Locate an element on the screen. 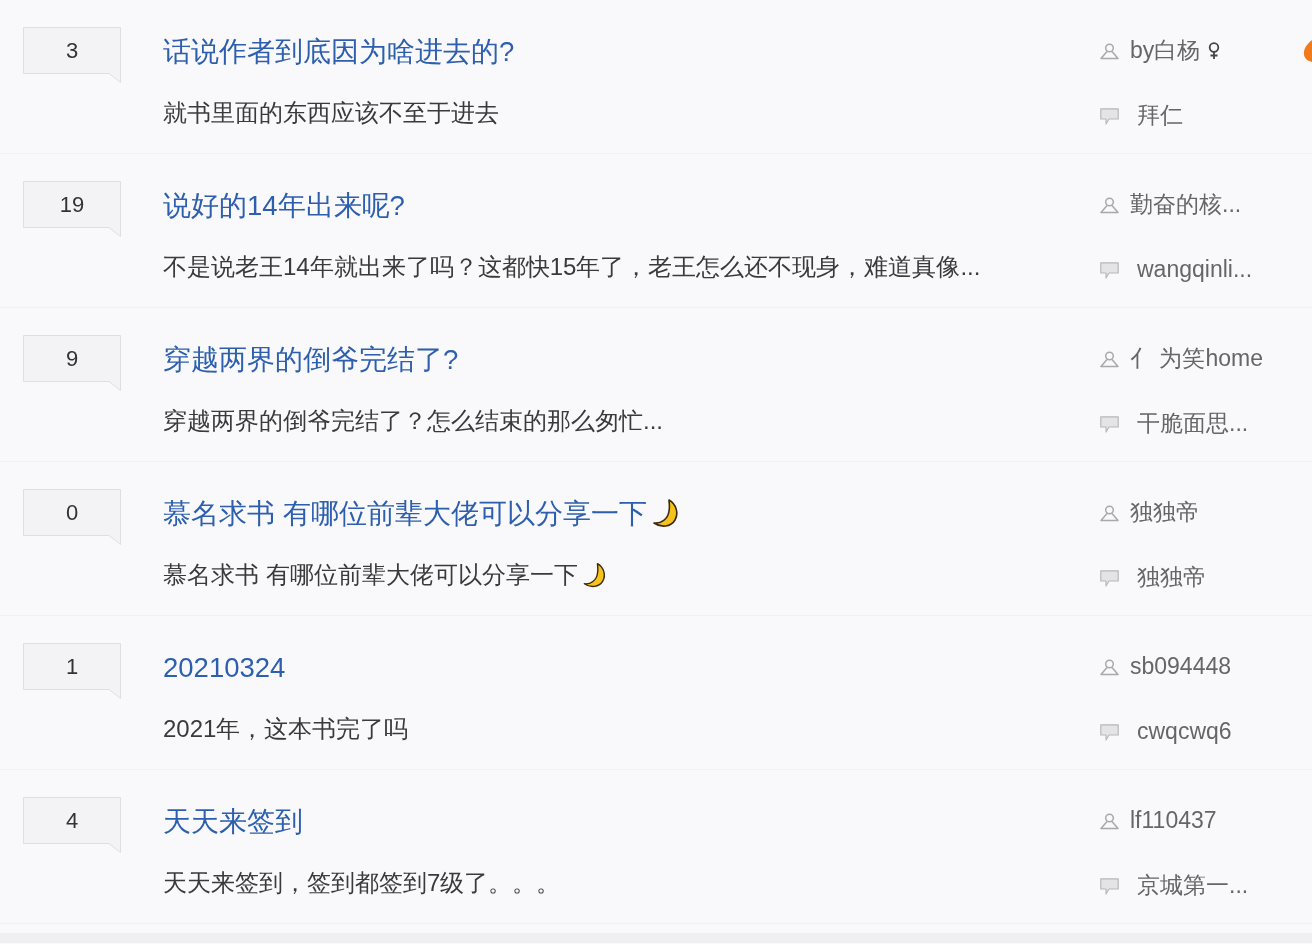 This screenshot has width=1312, height=944. thread-excerpt: 天天来签到，签到都签到7级了。。。 is located at coordinates (362, 883).